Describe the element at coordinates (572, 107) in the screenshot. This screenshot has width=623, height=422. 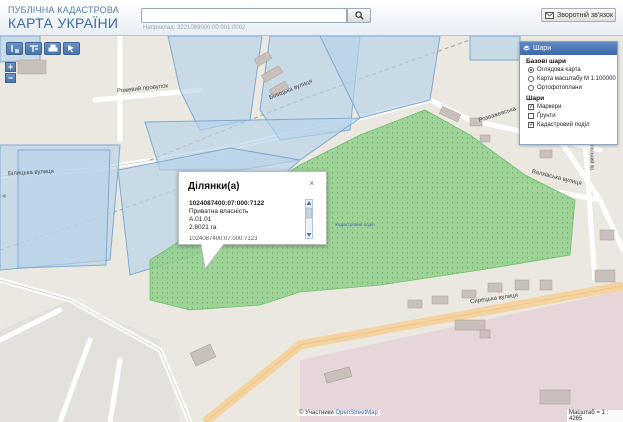
I see `layer-markers: ✓ Маркери` at that location.